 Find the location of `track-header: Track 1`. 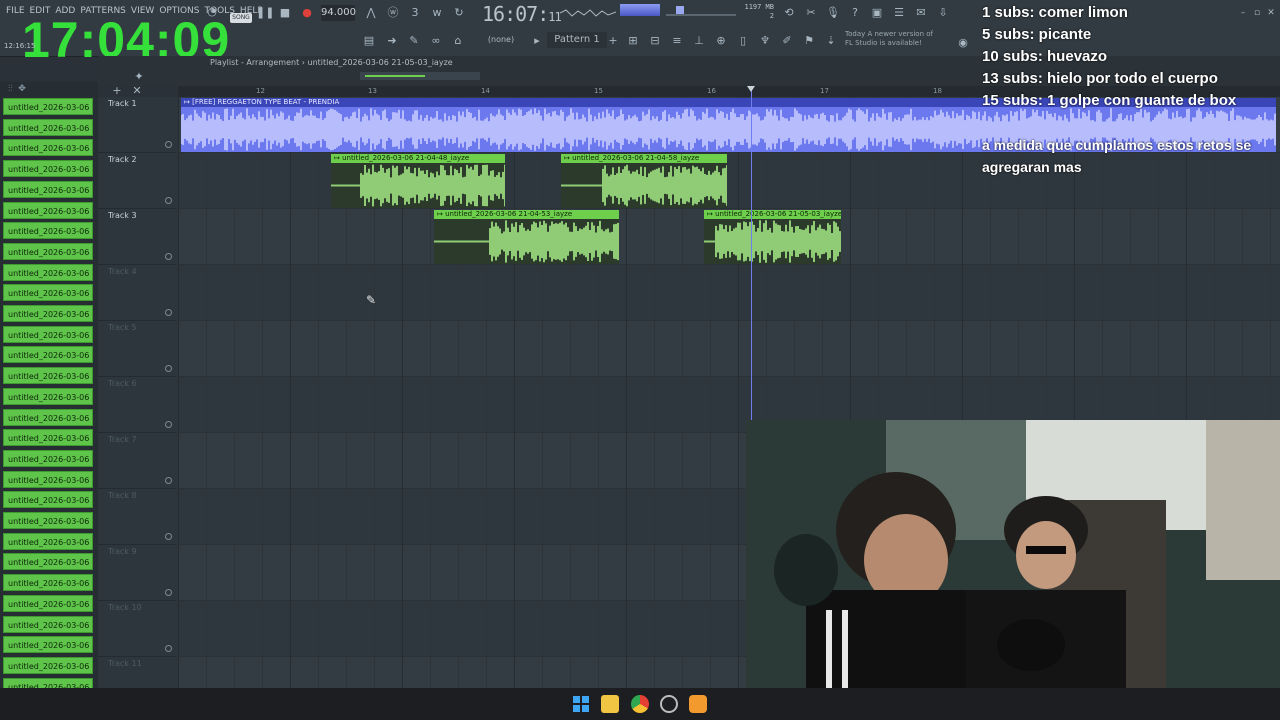

track-header: Track 1 is located at coordinates (137, 125).